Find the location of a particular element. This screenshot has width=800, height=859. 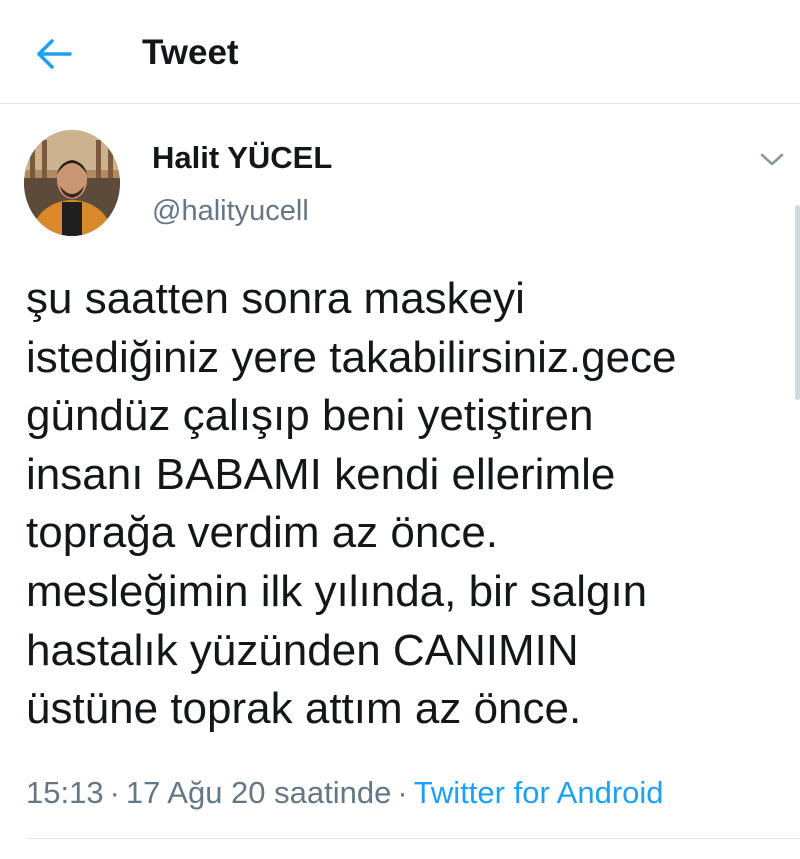

scrollbar is located at coordinates (797, 302).